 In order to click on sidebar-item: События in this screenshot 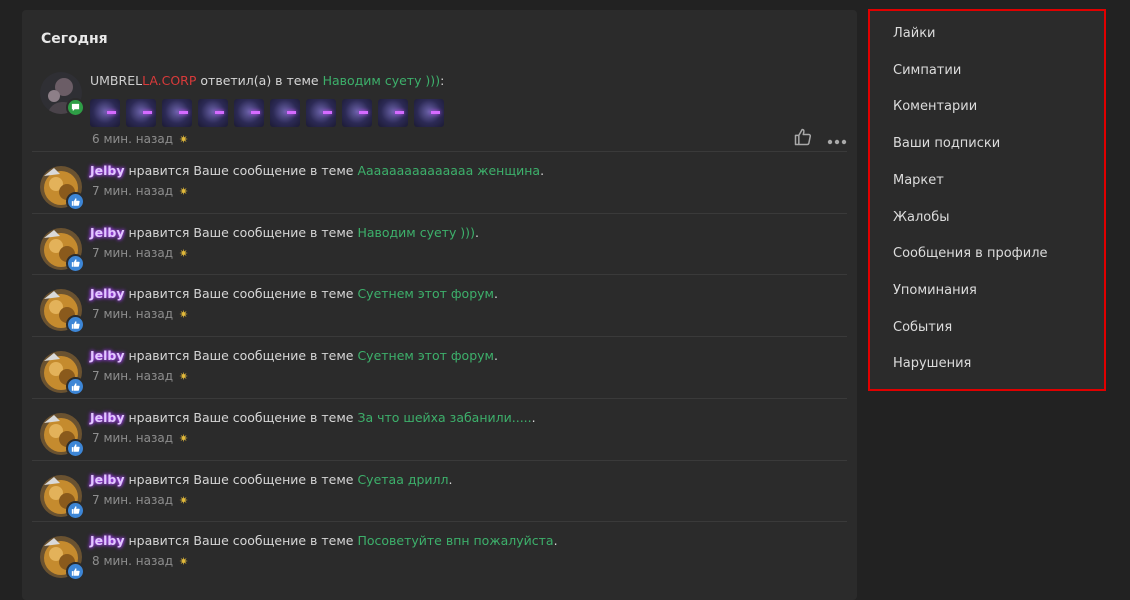, I will do `click(922, 327)`.